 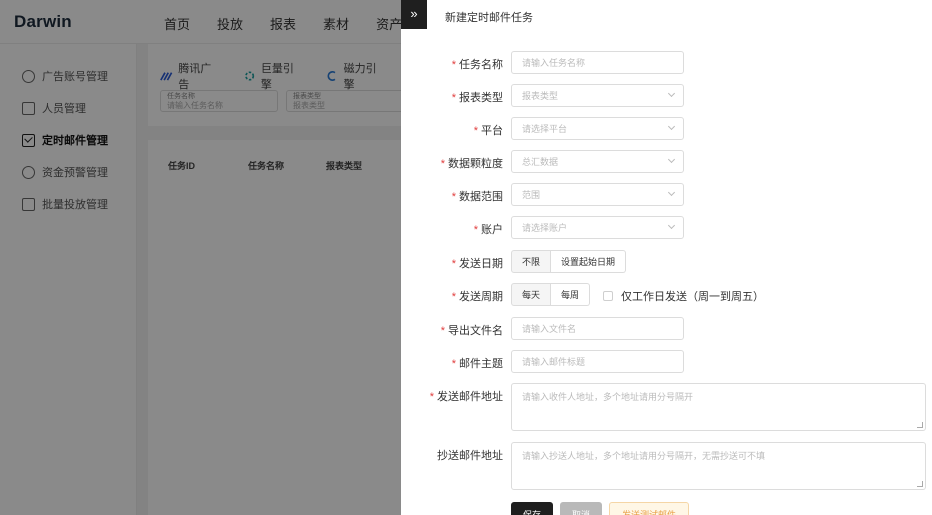 I want to click on form-row-account: * 账户 请选择账户, so click(x=666, y=228).